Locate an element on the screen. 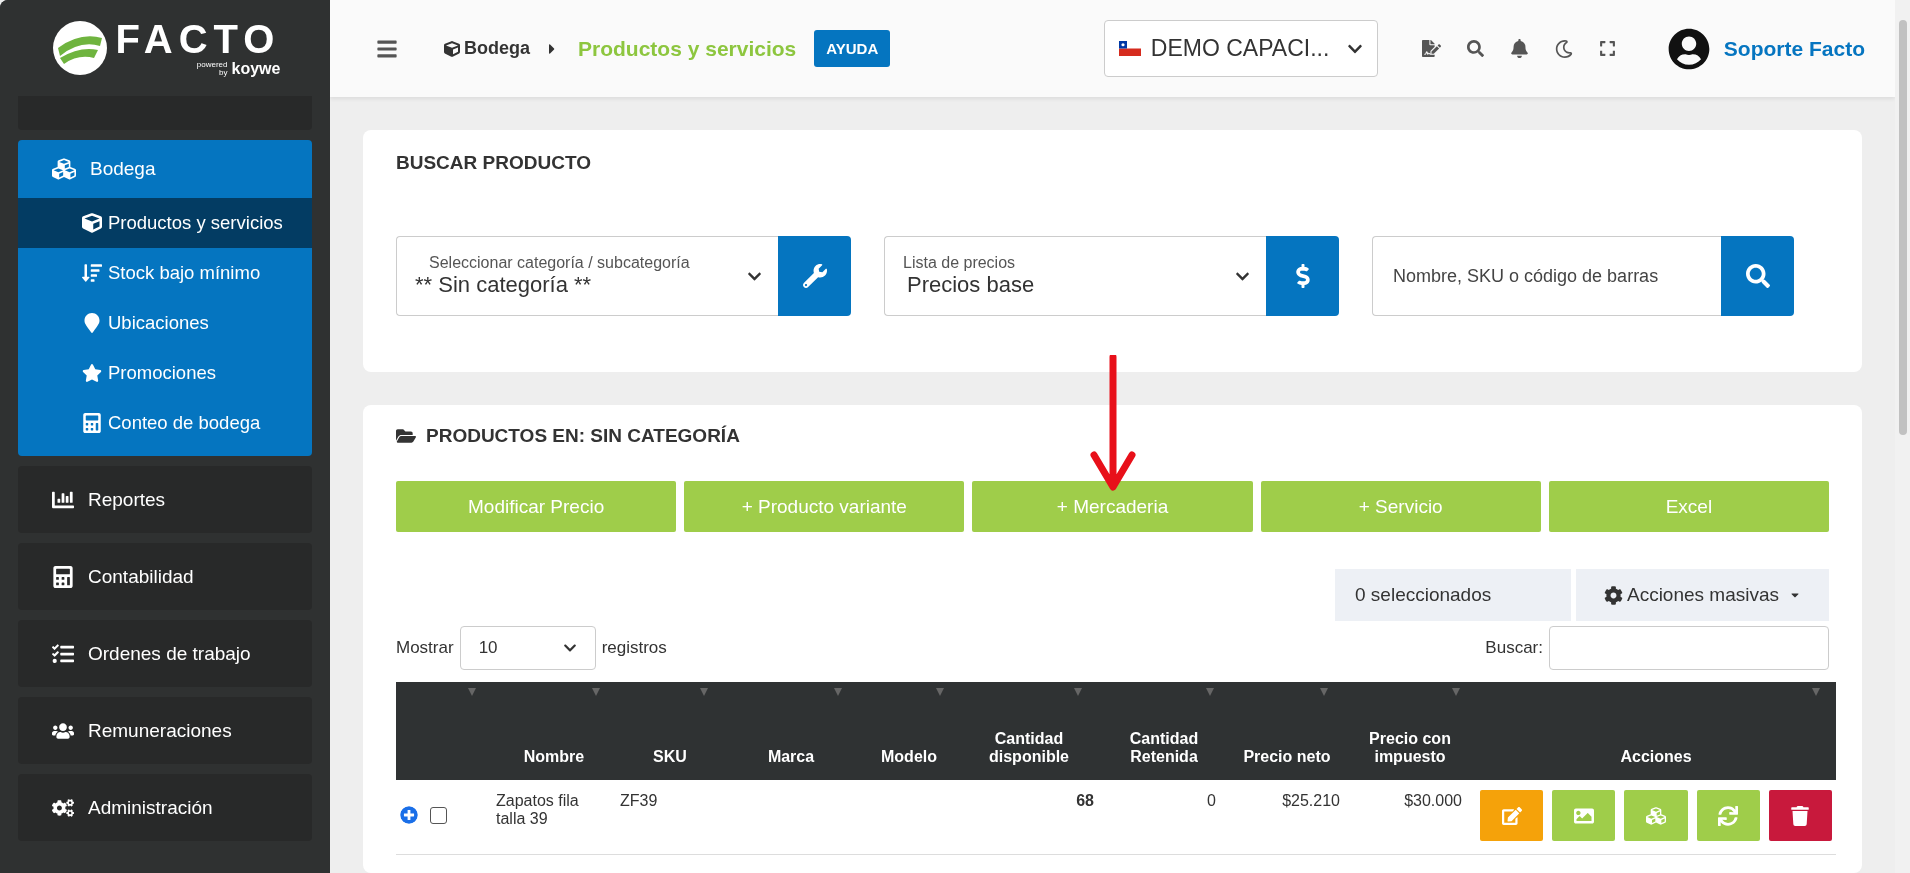  search-label: Buscar: is located at coordinates (1514, 648).